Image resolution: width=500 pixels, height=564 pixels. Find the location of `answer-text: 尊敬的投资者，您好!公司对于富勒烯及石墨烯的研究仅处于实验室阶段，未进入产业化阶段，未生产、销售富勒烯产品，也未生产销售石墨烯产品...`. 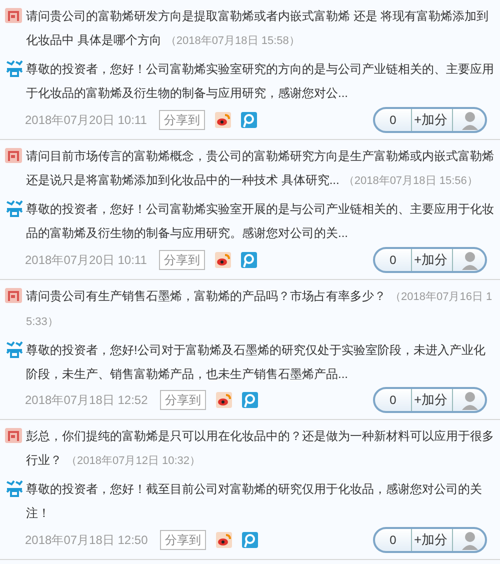

answer-text: 尊敬的投资者，您好!公司对于富勒烯及石墨烯的研究仅处于实验室阶段，未进入产业化阶段，未生产、销售富勒烯产品，也未生产销售石墨烯产品... is located at coordinates (256, 362).